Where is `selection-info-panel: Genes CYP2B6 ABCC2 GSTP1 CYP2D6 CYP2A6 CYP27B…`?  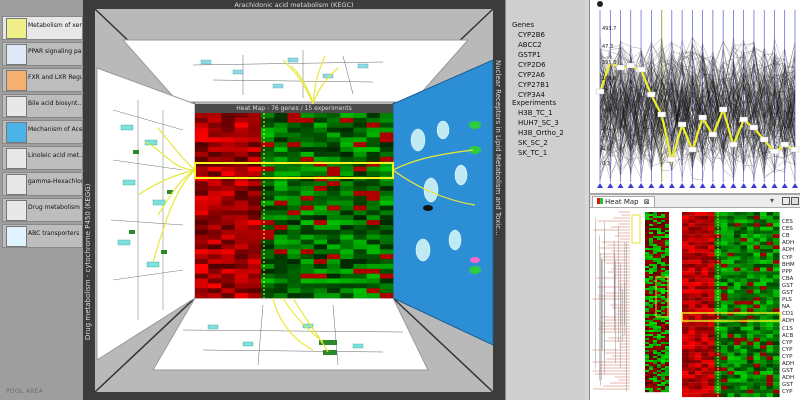 selection-info-panel: Genes CYP2B6 ABCC2 GSTP1 CYP2D6 CYP2A6 CYP27B… is located at coordinates (545, 200).